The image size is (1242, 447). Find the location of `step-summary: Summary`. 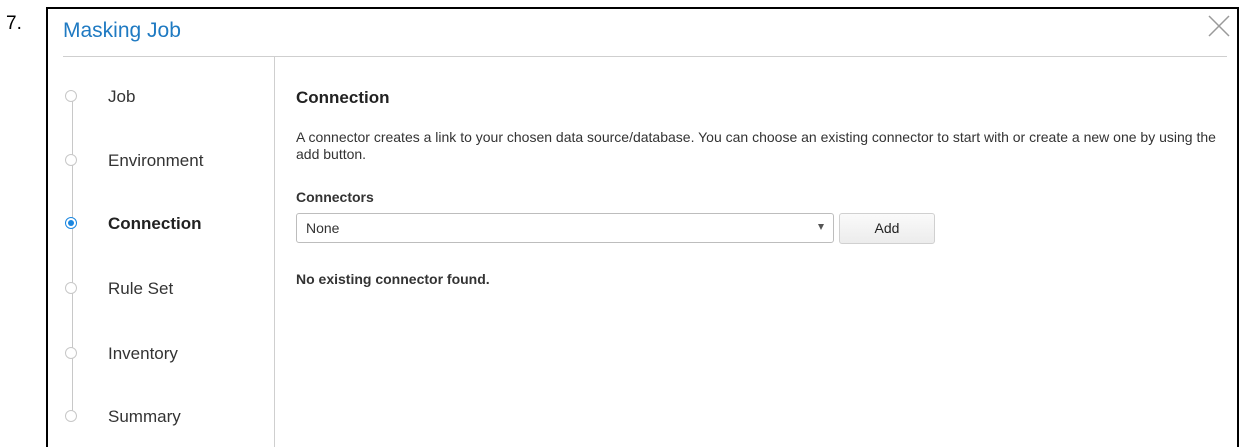

step-summary: Summary is located at coordinates (161, 417).